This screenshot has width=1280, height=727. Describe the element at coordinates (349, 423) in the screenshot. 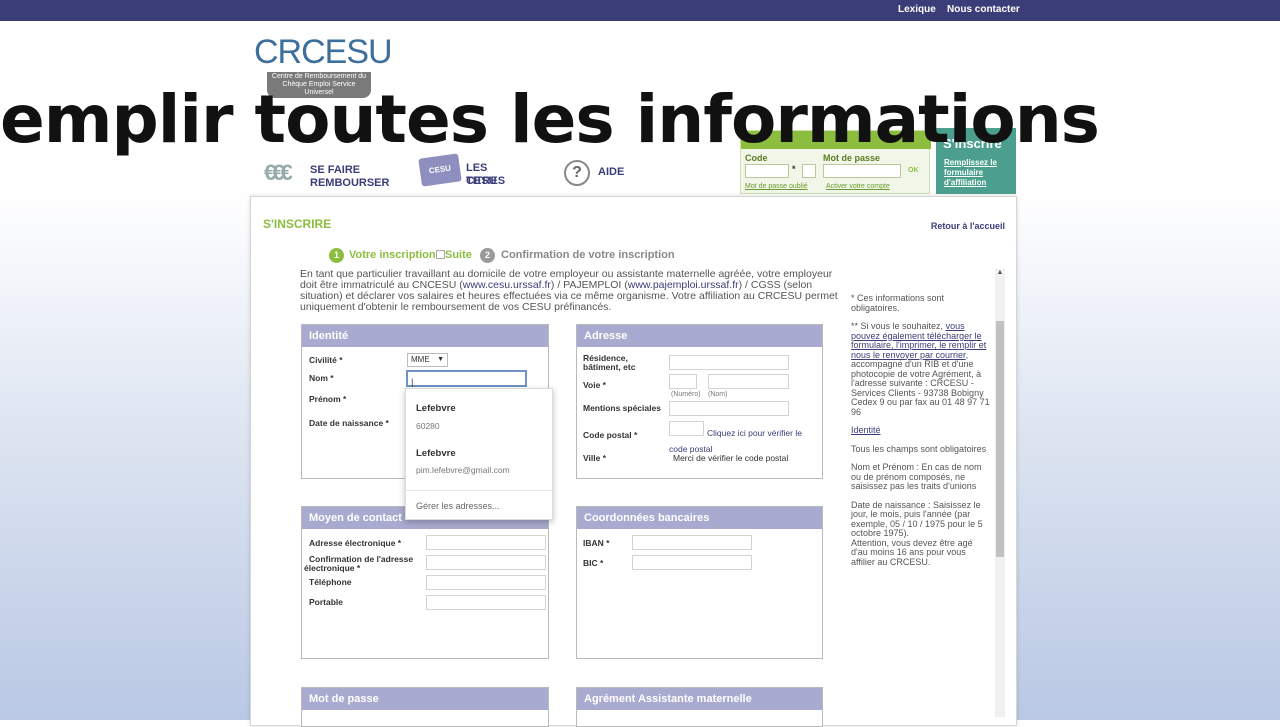

I see `naissance-label: Date de naissance *` at that location.